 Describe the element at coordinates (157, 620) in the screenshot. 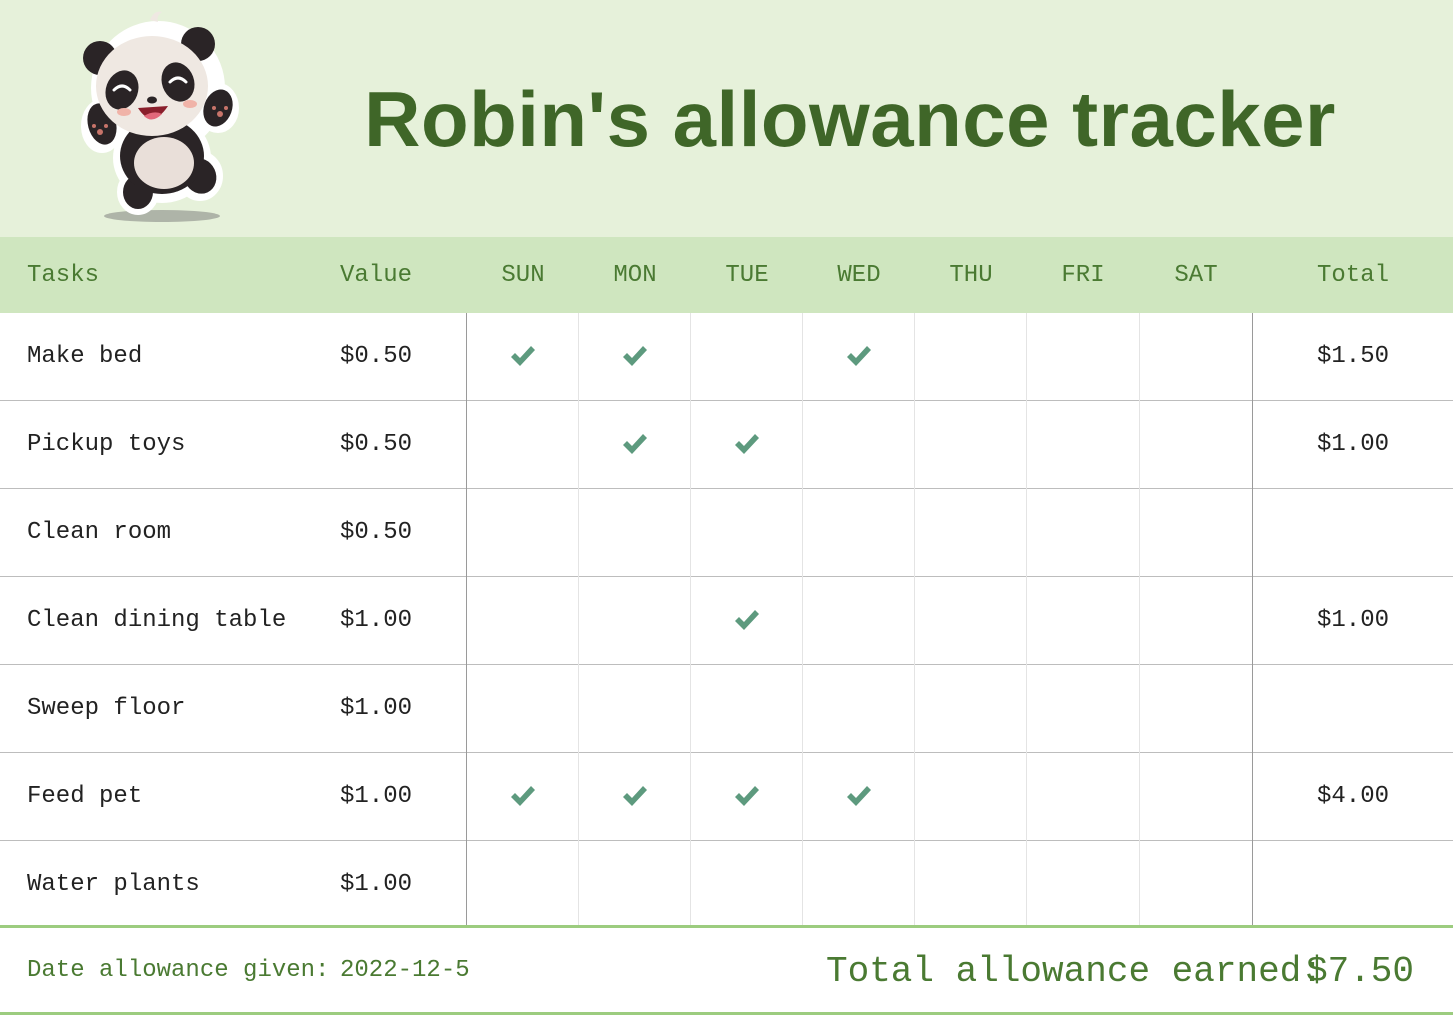

I see `task-name: Clean dining table` at that location.